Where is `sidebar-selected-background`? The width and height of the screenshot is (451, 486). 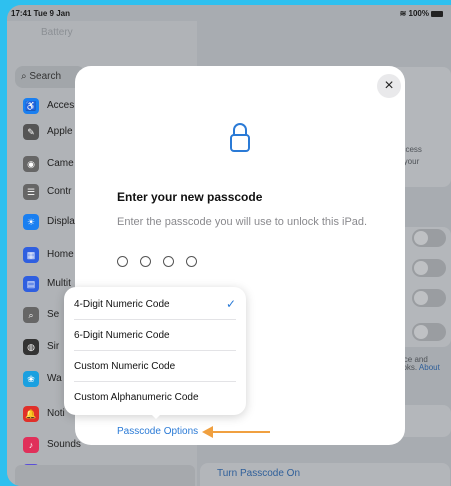
sidebar-selected-background is located at coordinates (105, 475).